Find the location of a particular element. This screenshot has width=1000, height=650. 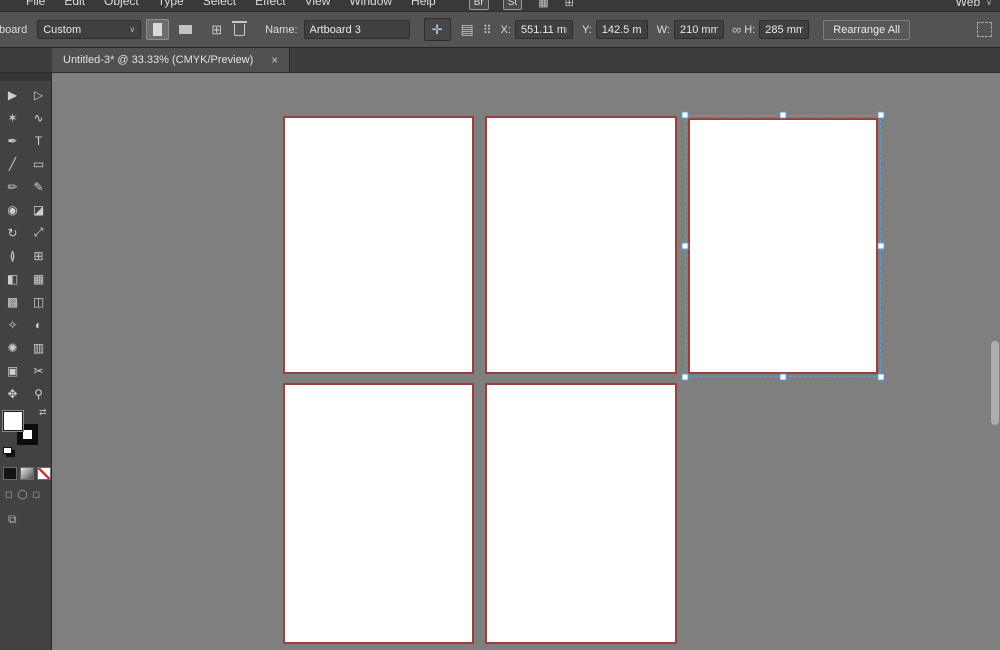

screen-mode-icon: ⧉ is located at coordinates (29, 519).